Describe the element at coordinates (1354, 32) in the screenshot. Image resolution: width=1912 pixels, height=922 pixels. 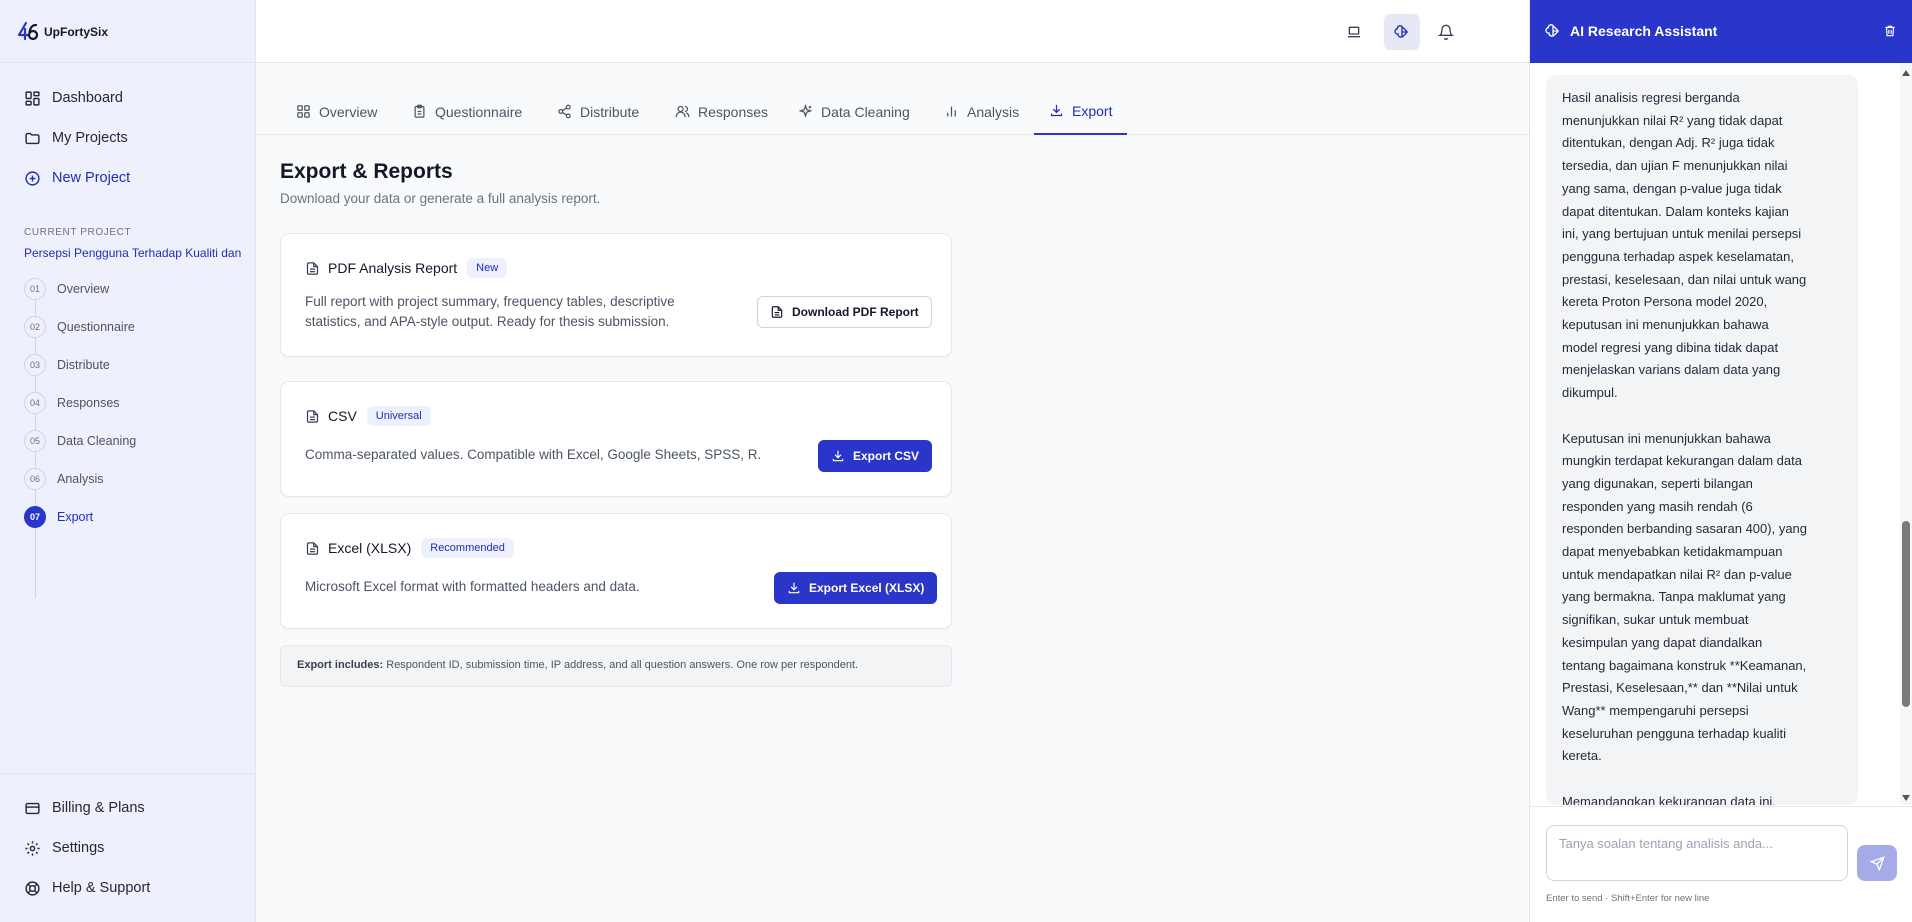
I see `laptop-button` at that location.